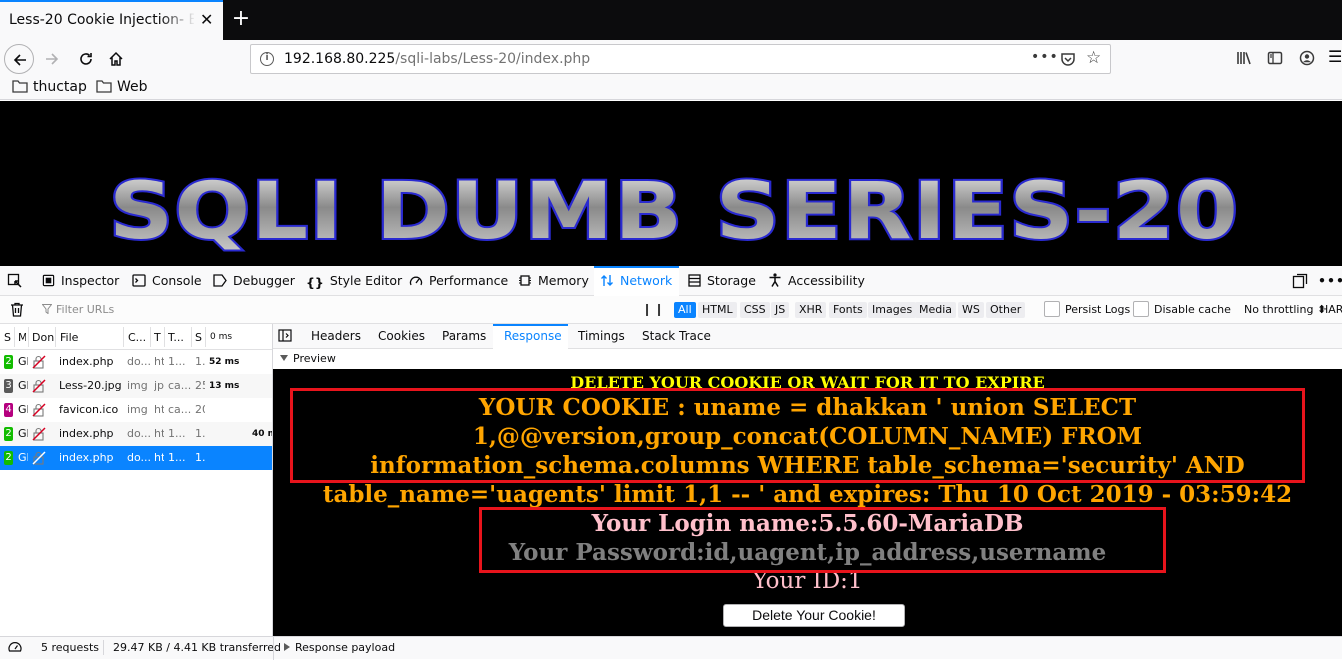  What do you see at coordinates (1087, 309) in the screenshot?
I see `persist-logs-checkbox: Persist Logs` at bounding box center [1087, 309].